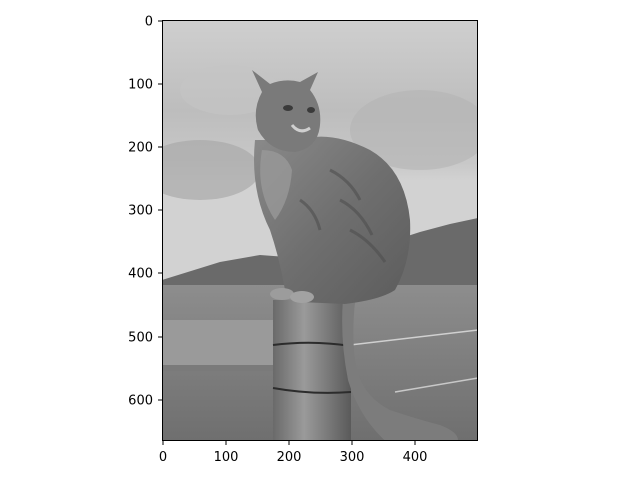 This screenshot has width=640, height=480. I want to click on x-tick-label: 400, so click(415, 457).